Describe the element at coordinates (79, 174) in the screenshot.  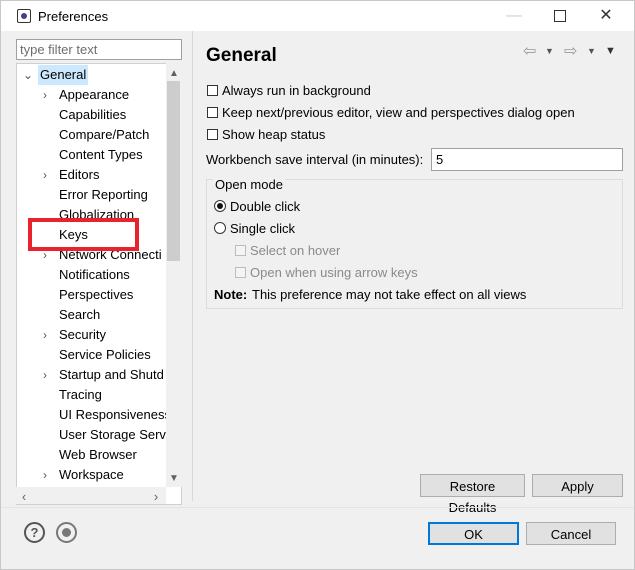
I see `tree-item-label: Editors` at that location.